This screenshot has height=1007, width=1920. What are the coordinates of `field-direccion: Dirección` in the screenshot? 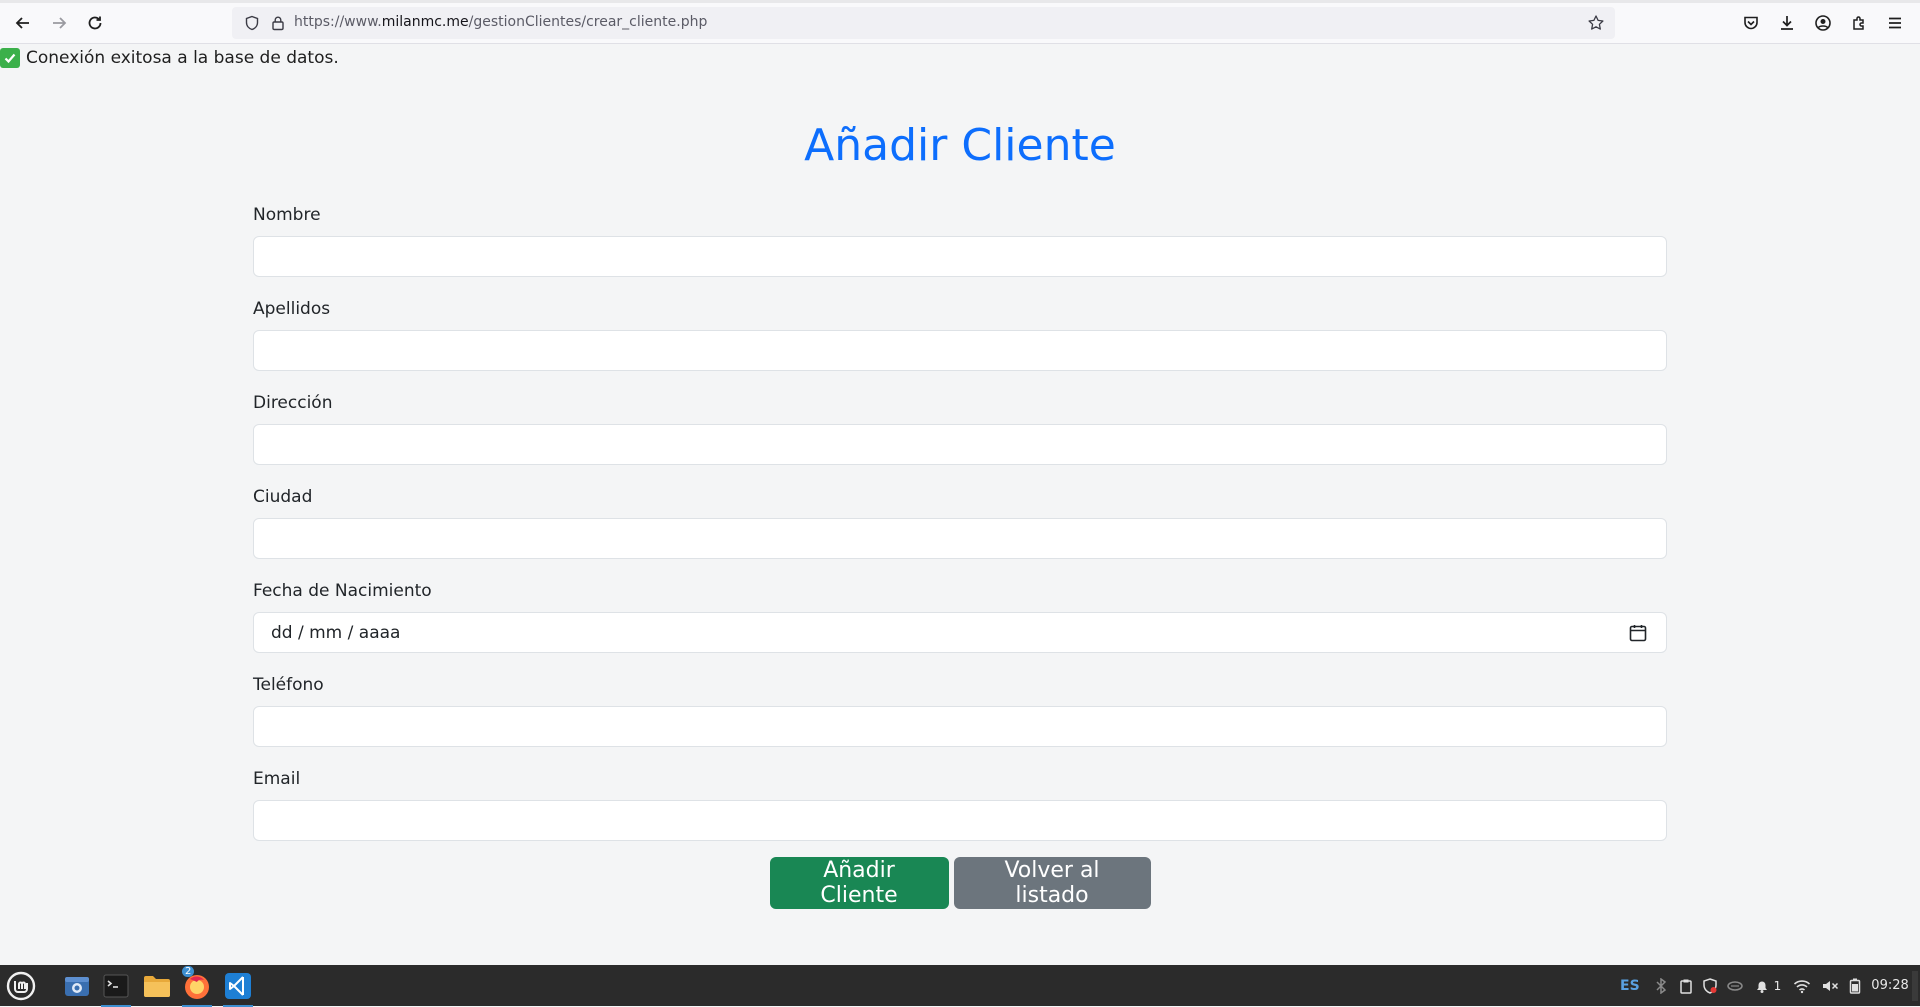 It's located at (960, 435).